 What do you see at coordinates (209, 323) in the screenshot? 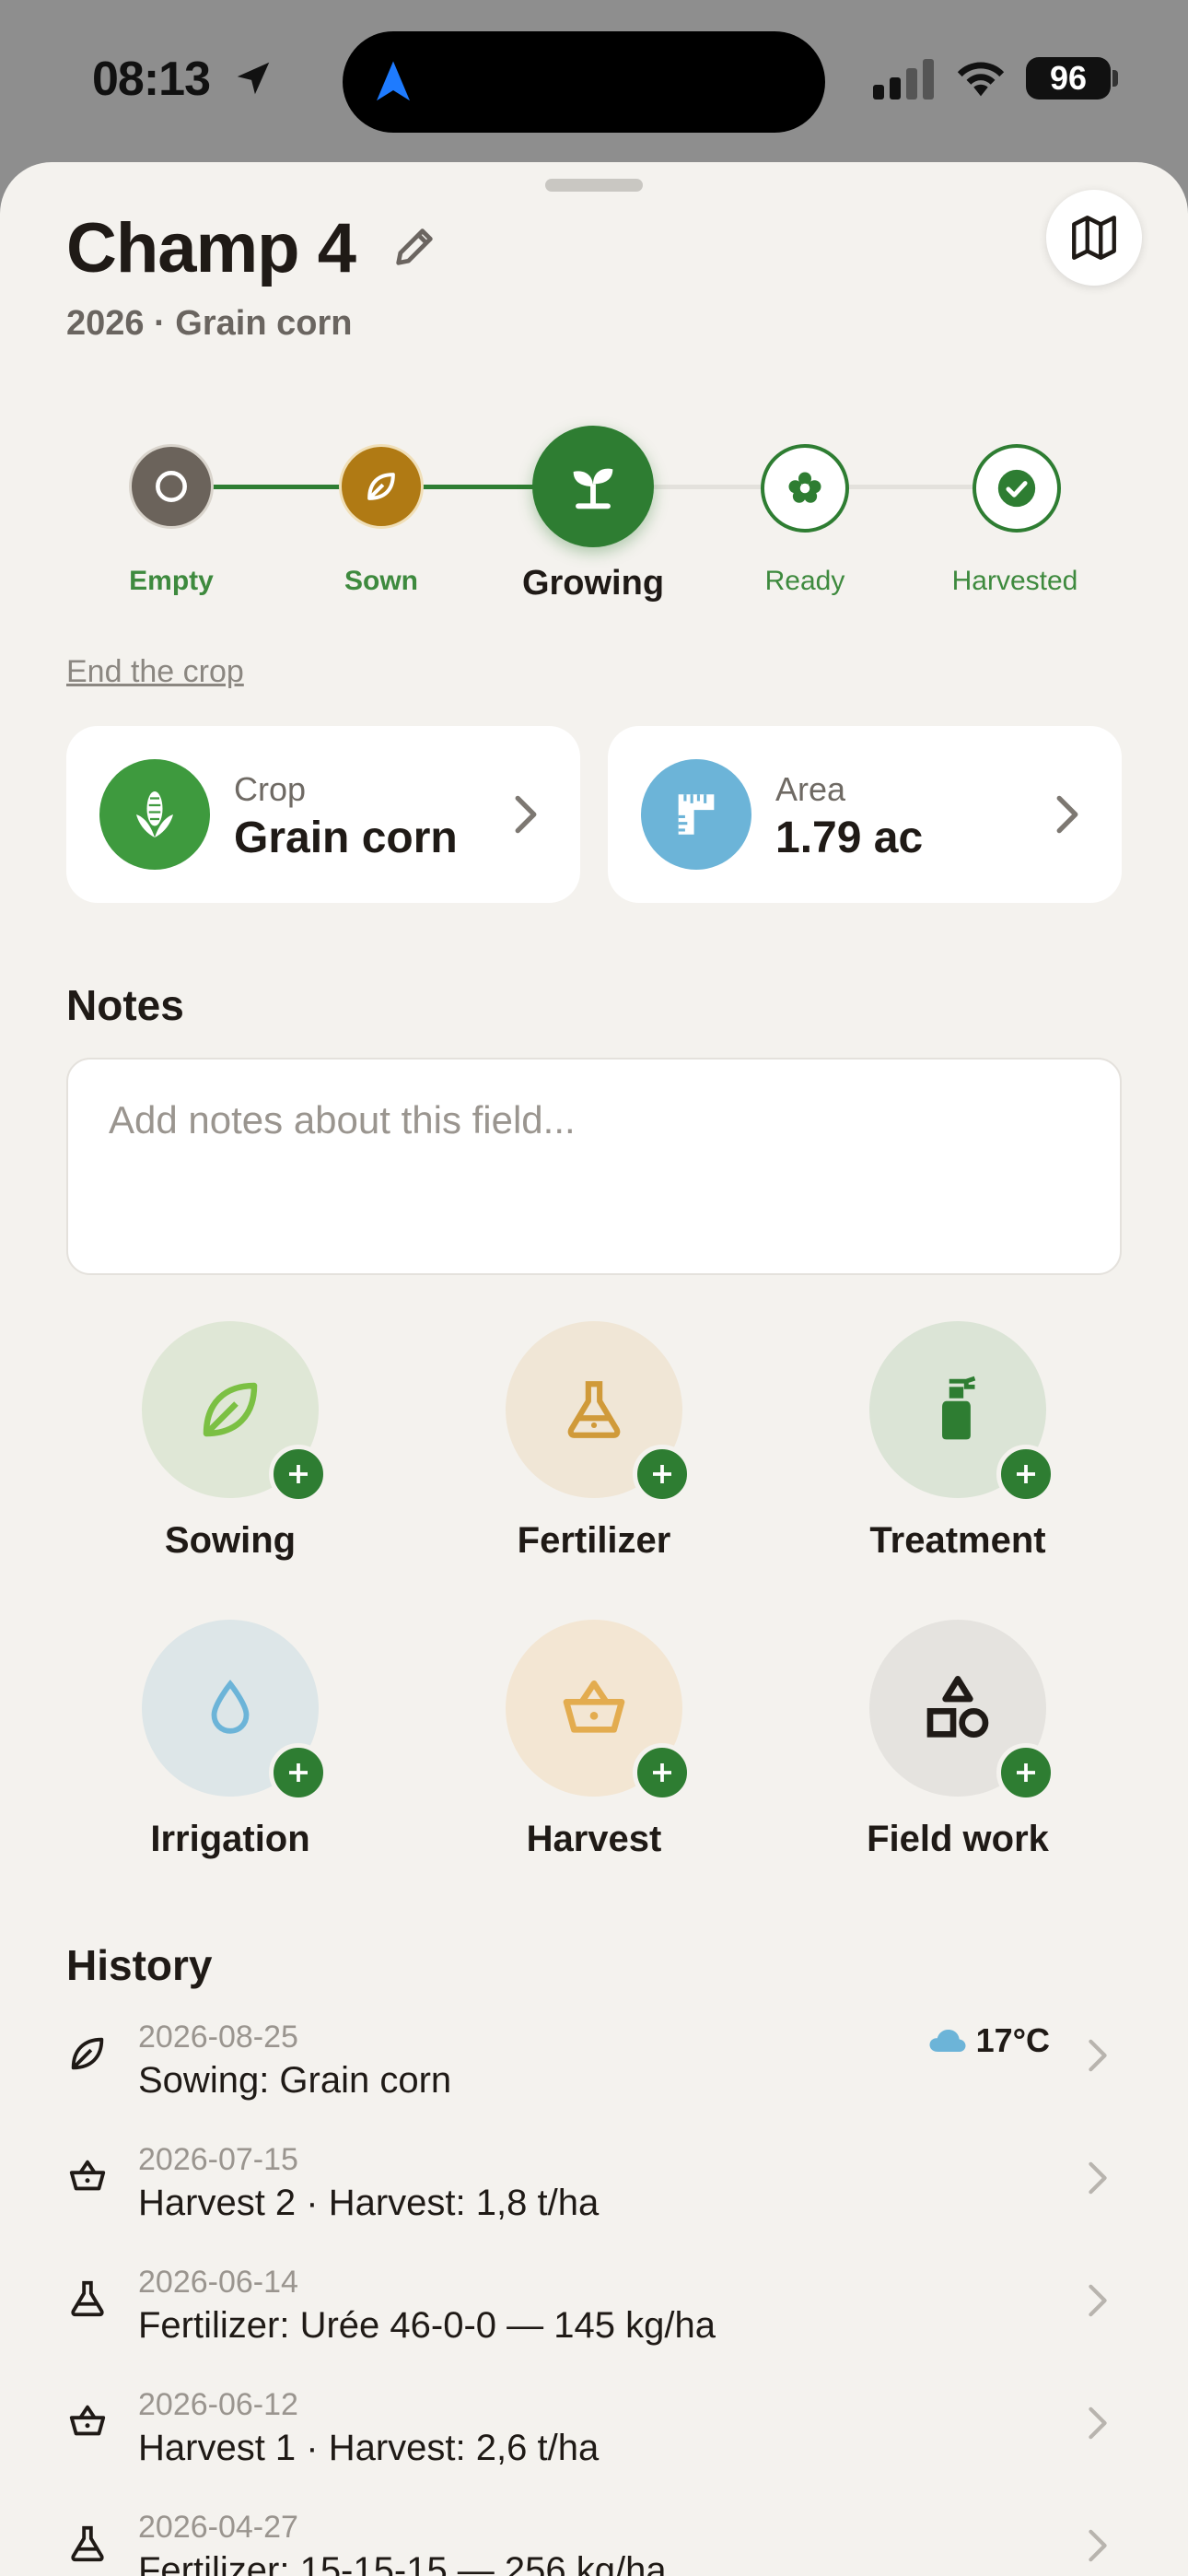
I see `field-subtitle: 2026 · Grain corn` at bounding box center [209, 323].